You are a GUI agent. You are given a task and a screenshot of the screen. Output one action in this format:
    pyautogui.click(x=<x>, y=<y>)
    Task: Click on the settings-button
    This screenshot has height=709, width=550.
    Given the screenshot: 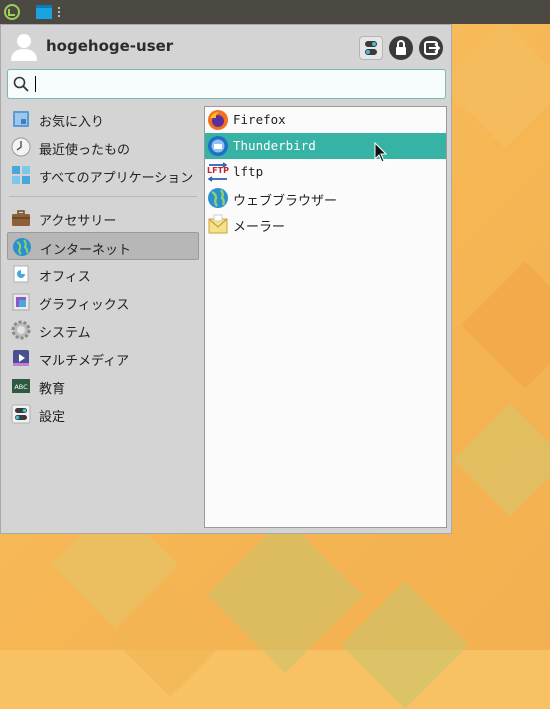 What is the action you would take?
    pyautogui.click(x=371, y=48)
    